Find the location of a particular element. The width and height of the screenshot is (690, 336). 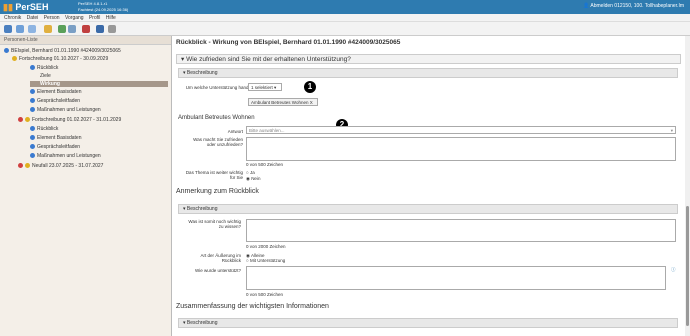

counter-2: 0 von 2000 Zeichen is located at coordinates (266, 246).